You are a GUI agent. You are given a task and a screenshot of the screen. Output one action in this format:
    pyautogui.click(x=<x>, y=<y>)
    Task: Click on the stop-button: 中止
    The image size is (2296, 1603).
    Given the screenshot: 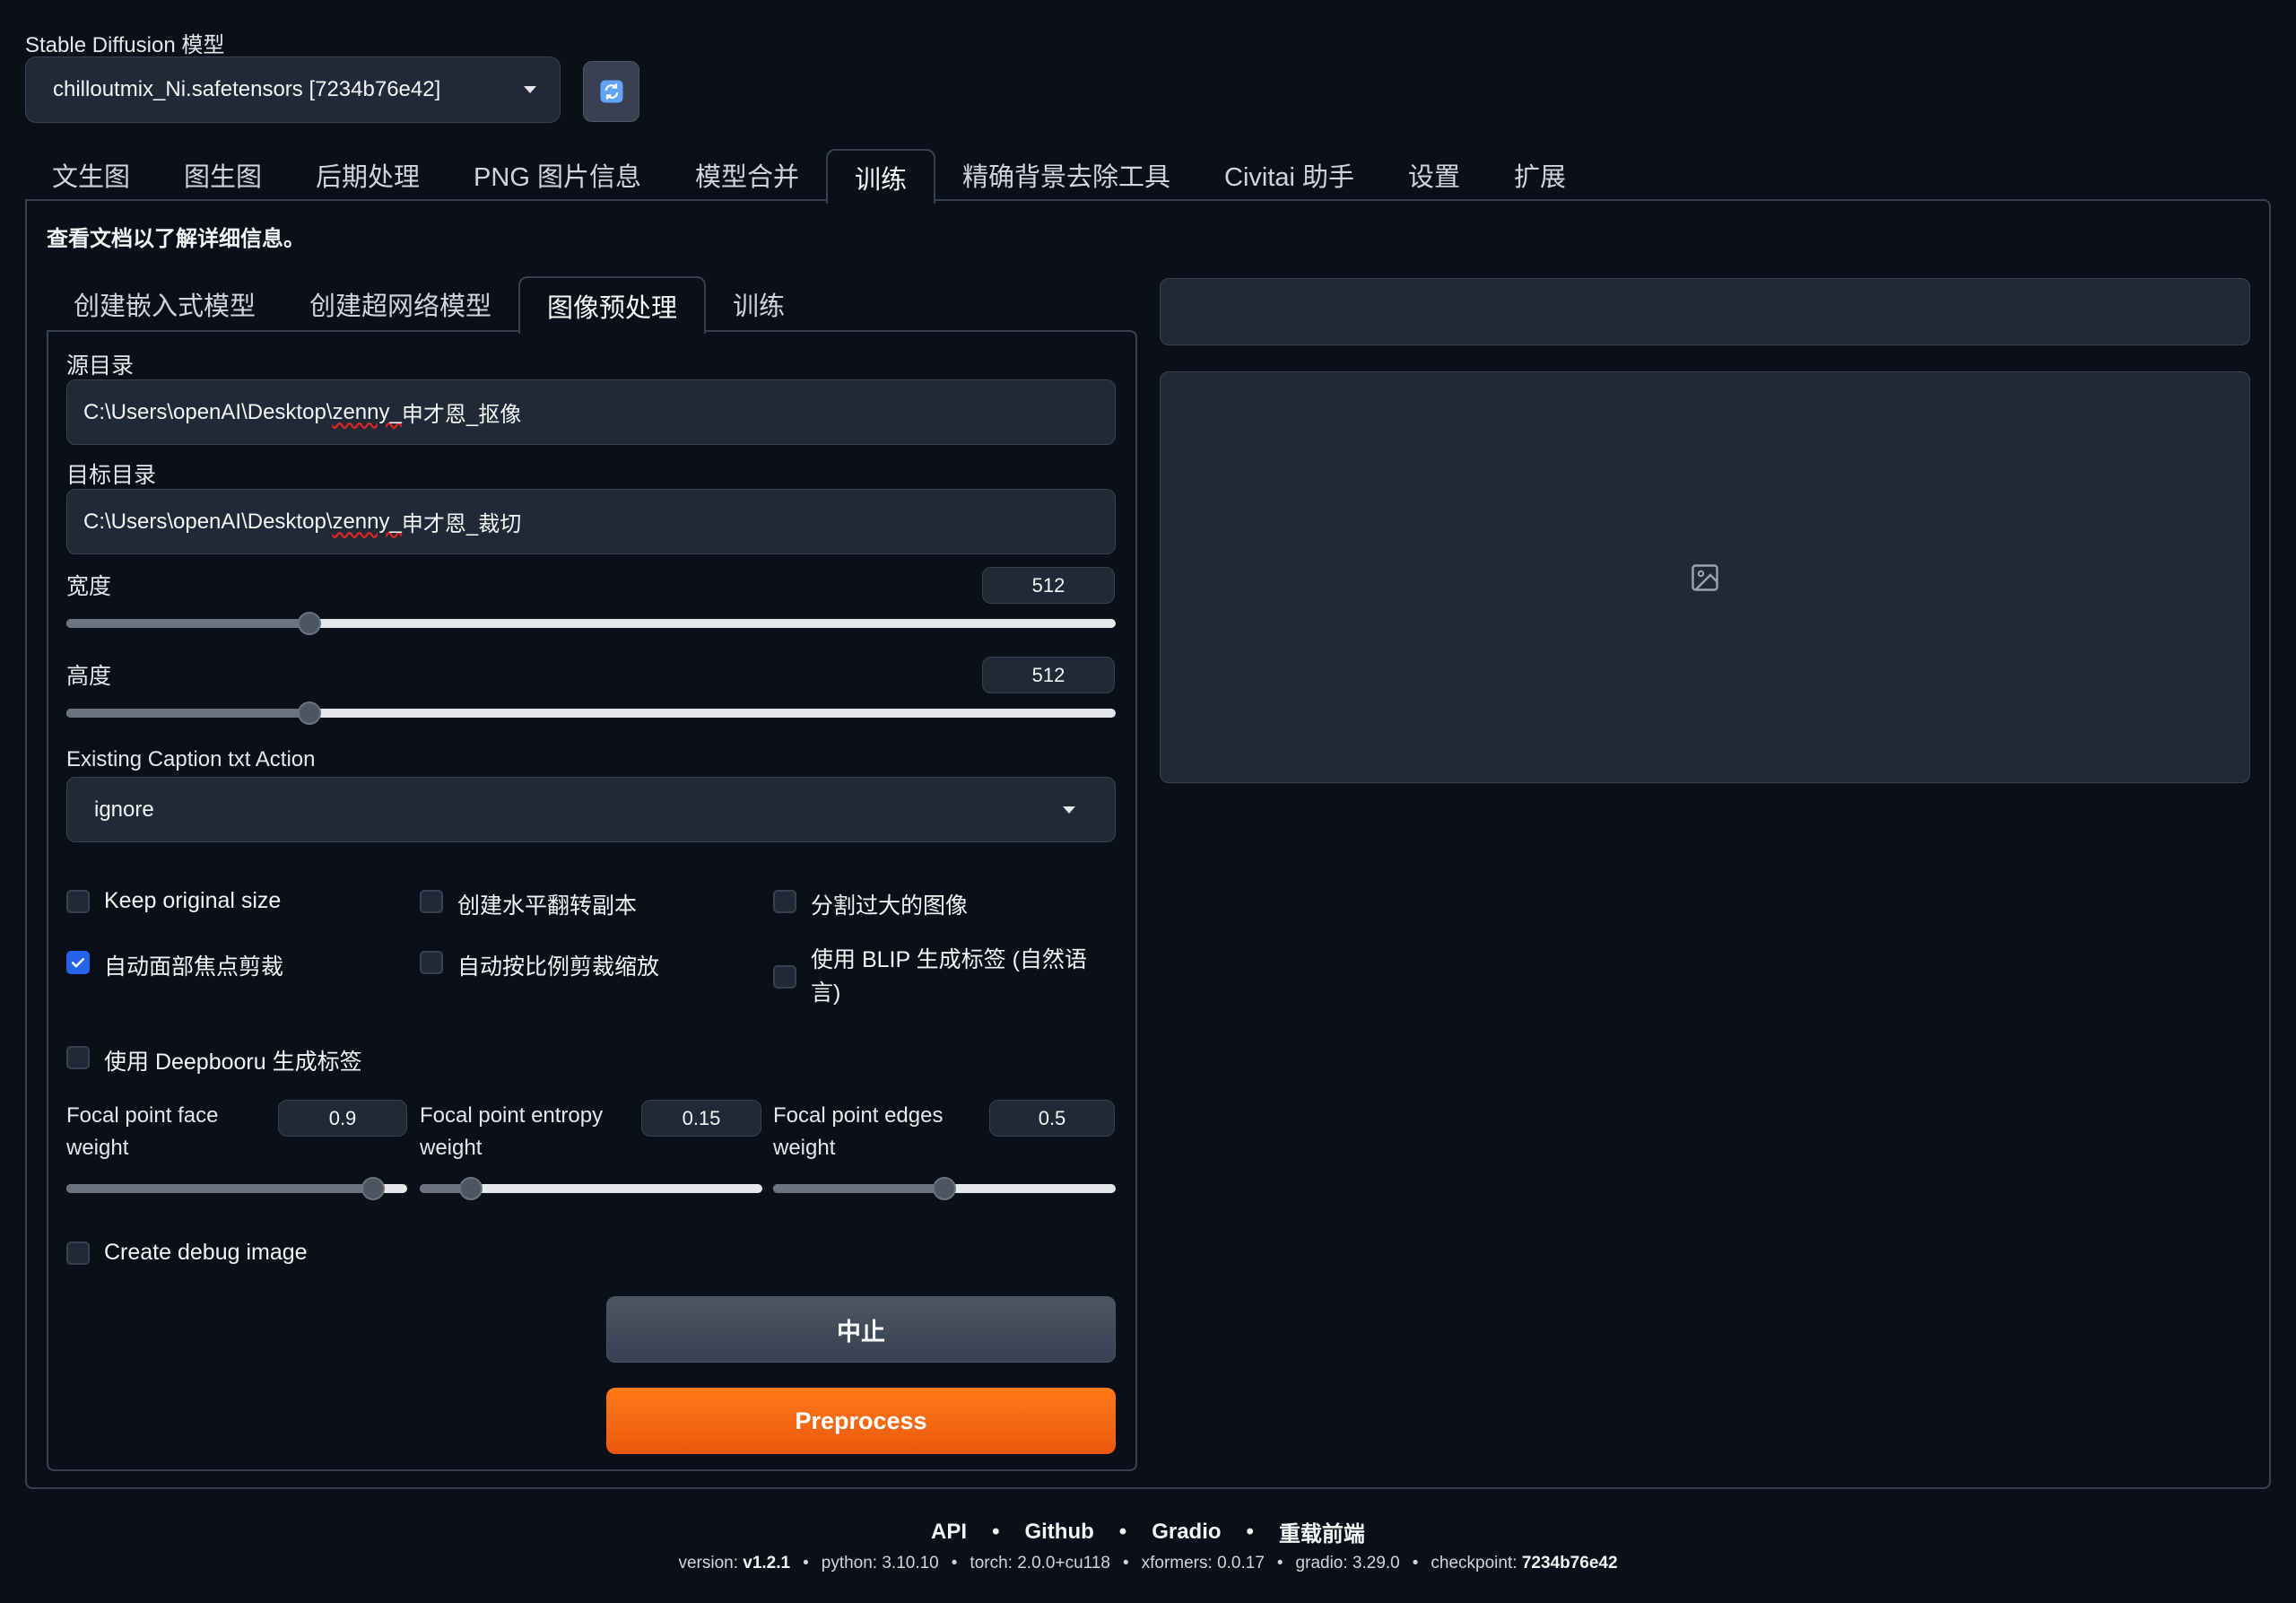 What is the action you would take?
    pyautogui.click(x=861, y=1330)
    